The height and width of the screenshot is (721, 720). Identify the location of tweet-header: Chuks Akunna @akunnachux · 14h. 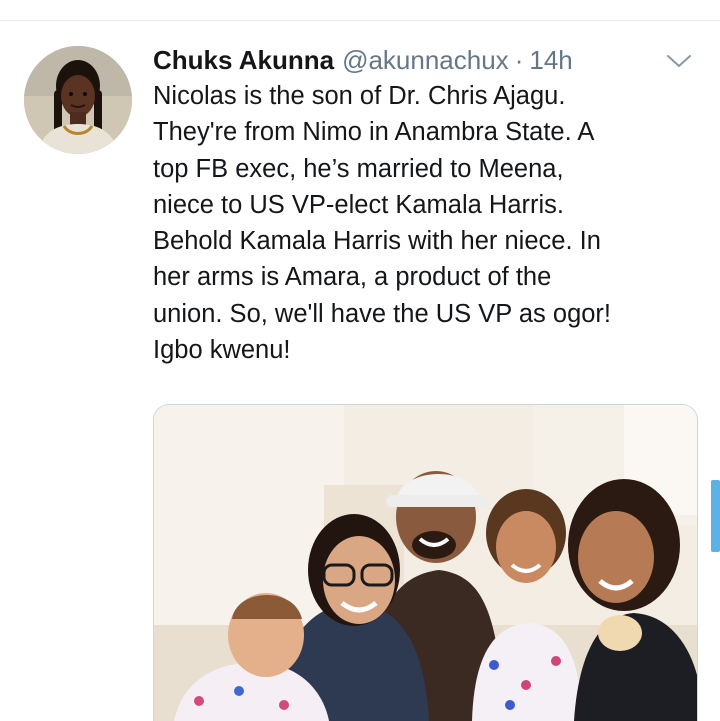
(363, 60).